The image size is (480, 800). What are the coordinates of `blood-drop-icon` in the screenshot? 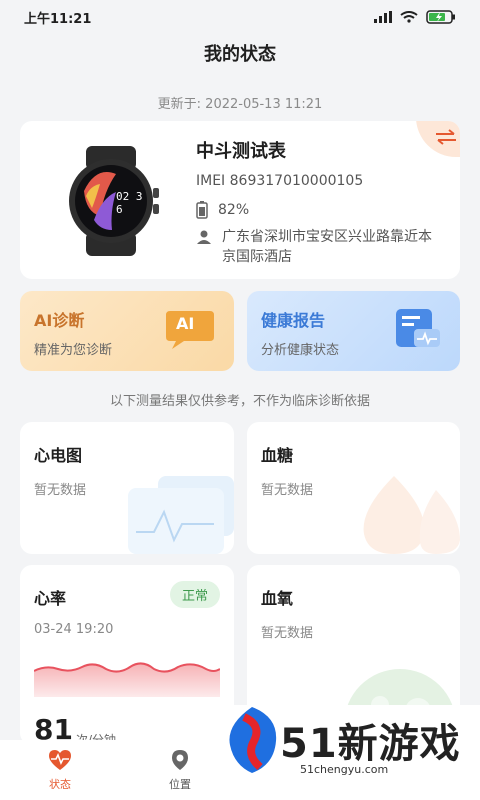 It's located at (411, 515).